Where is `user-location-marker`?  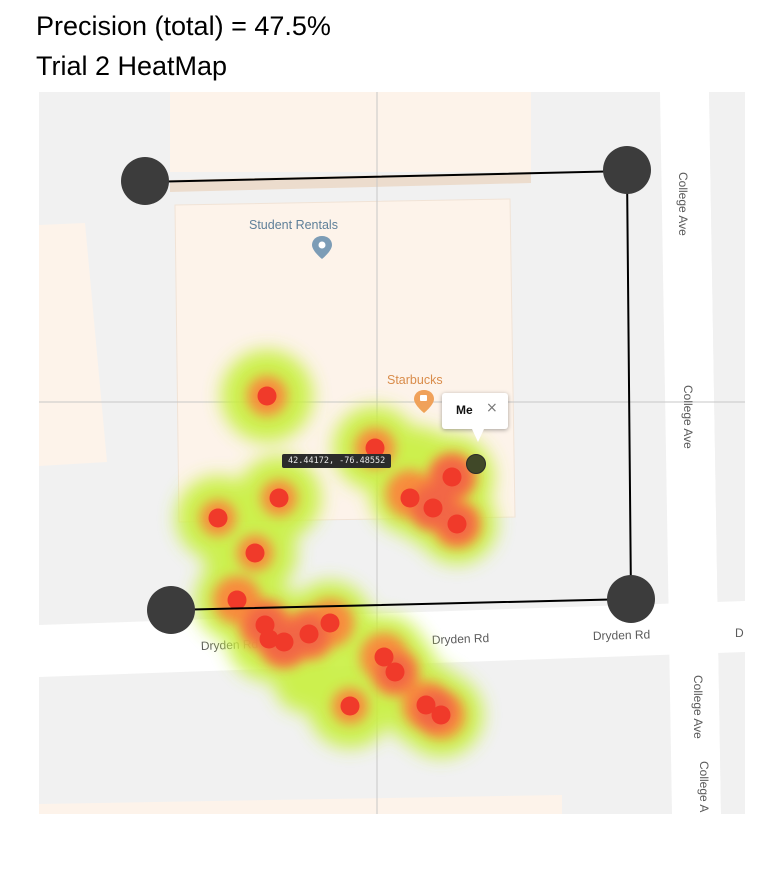 user-location-marker is located at coordinates (476, 464).